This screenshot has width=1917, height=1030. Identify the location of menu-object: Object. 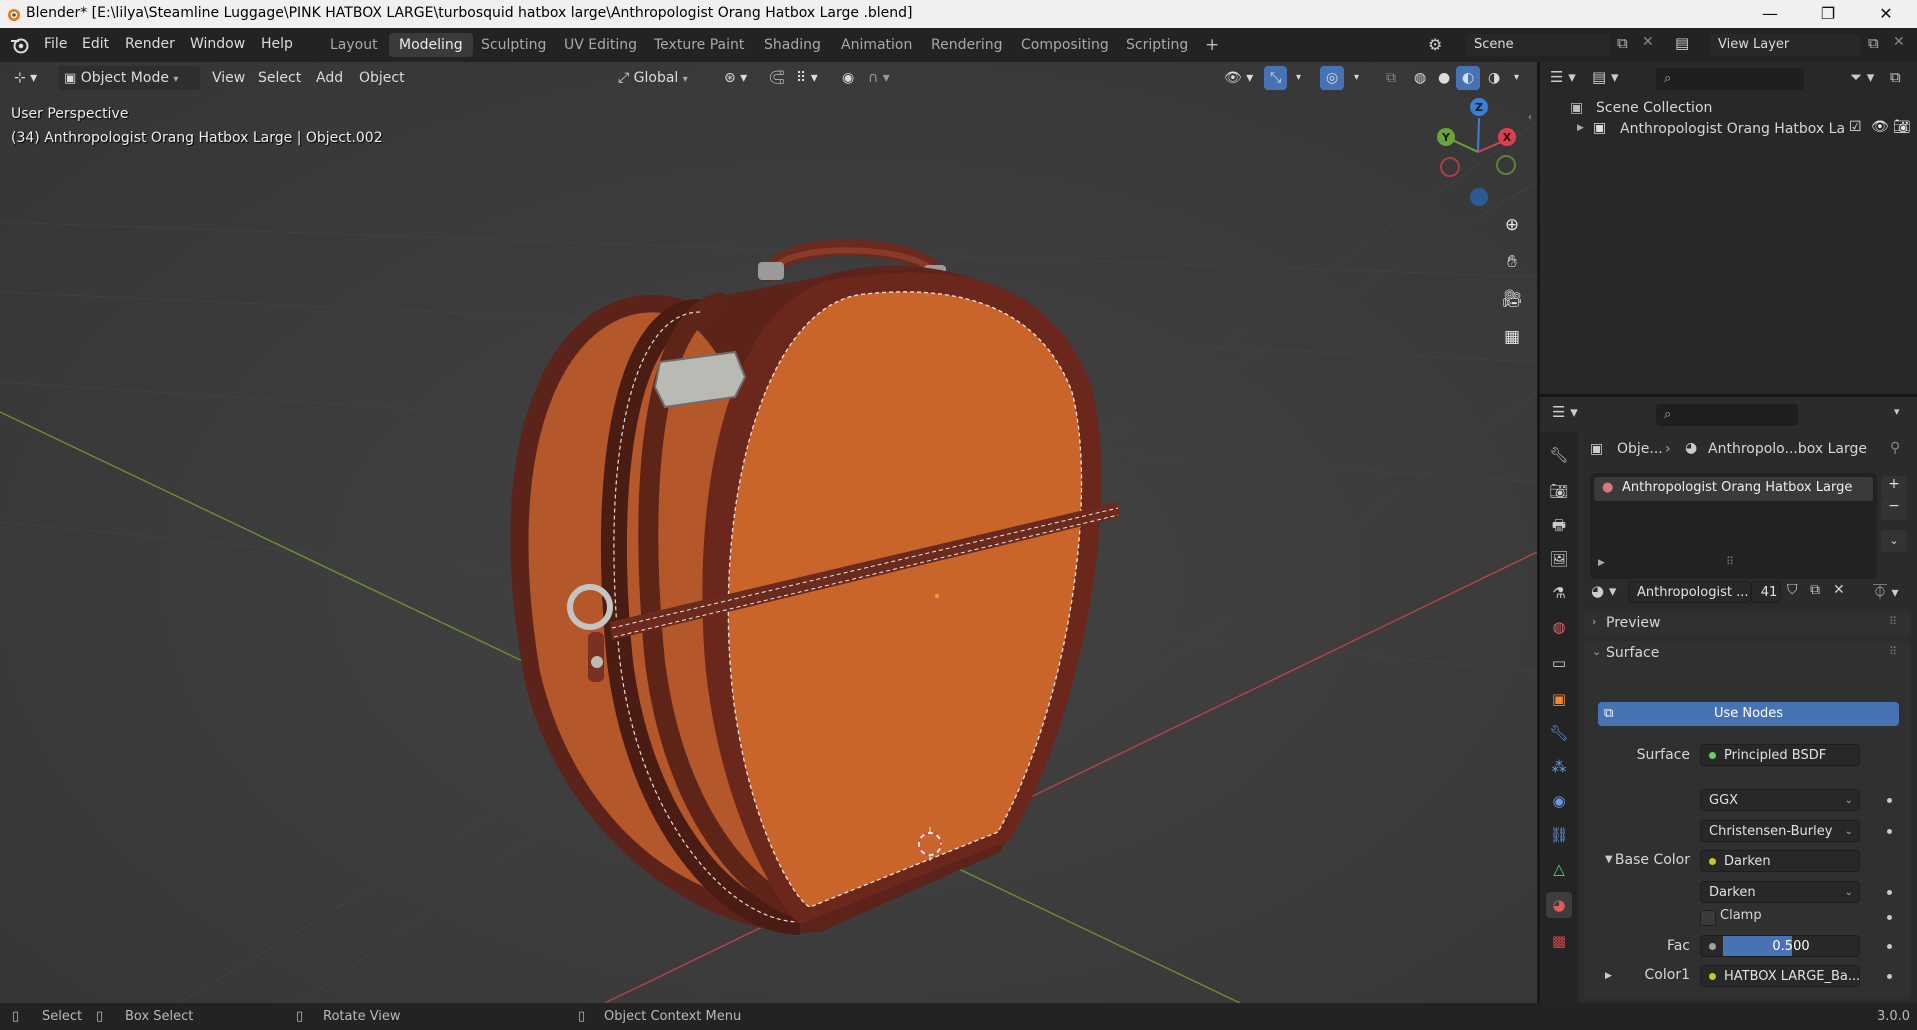
(382, 78).